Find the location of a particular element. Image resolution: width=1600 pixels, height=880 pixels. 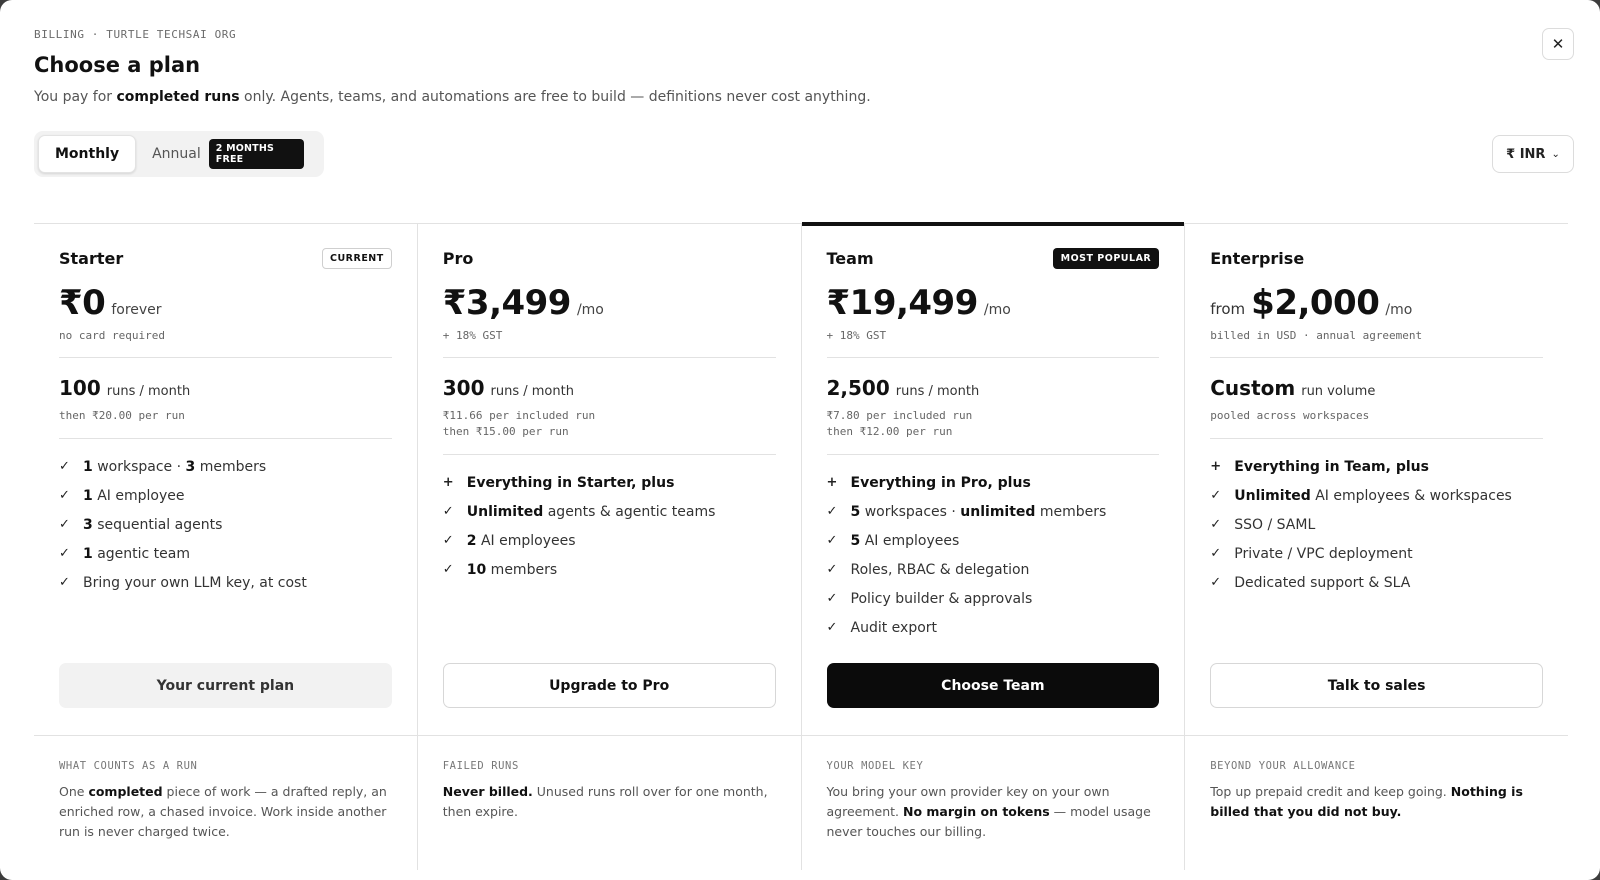

feature-item: + Everything in Team, plus is located at coordinates (1319, 466).